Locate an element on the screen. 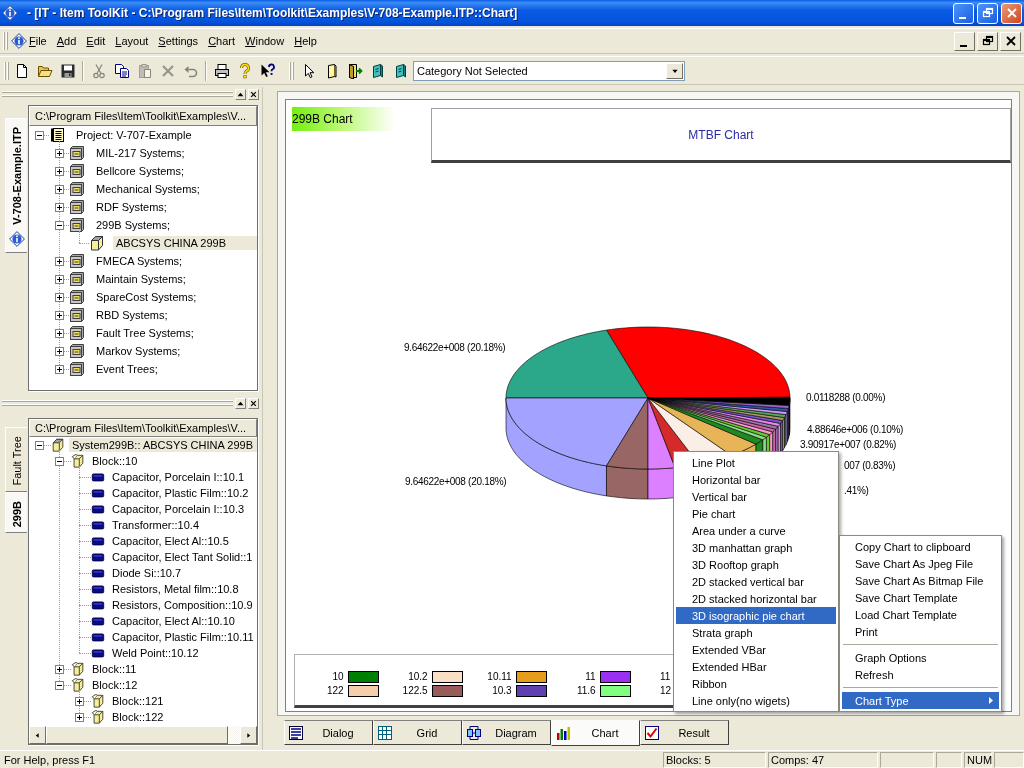 Image resolution: width=1024 pixels, height=768 pixels. view-tab: Result is located at coordinates (684, 732).